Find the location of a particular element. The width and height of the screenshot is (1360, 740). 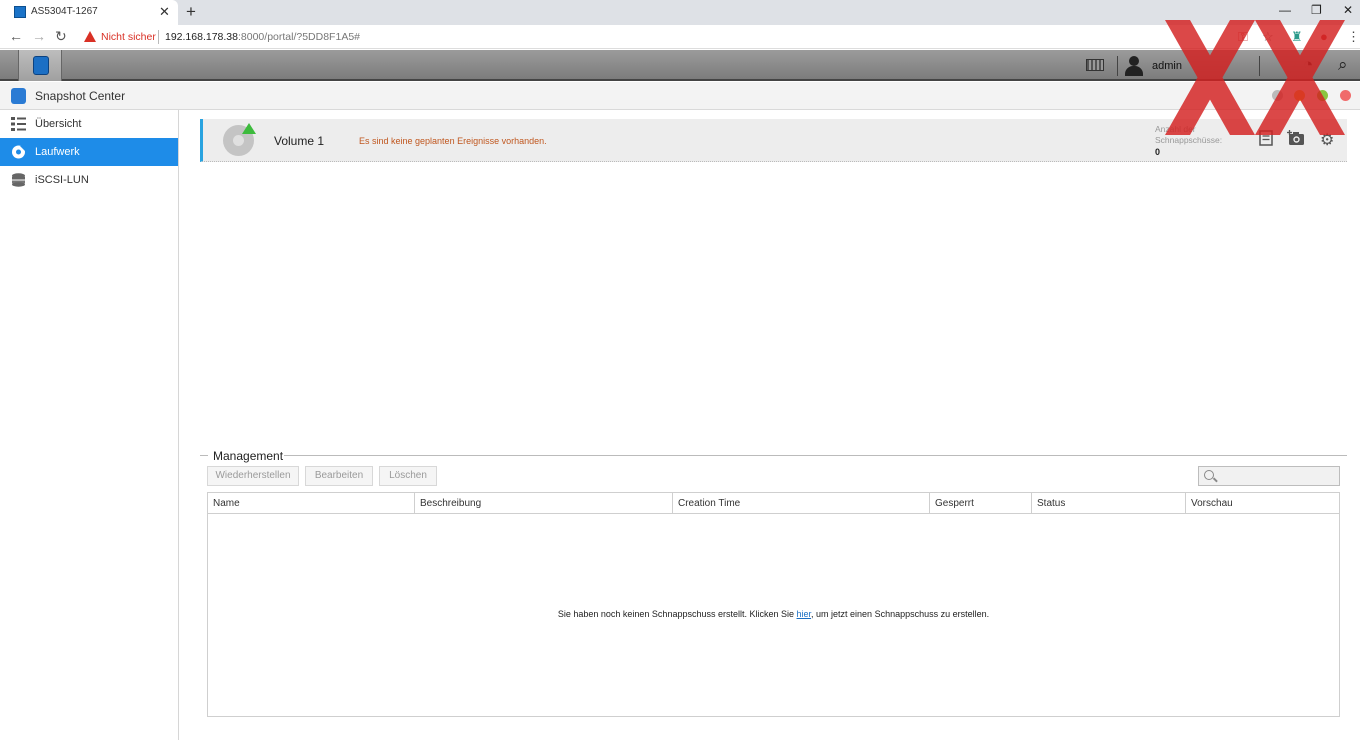

user-icon is located at coordinates (1134, 66).